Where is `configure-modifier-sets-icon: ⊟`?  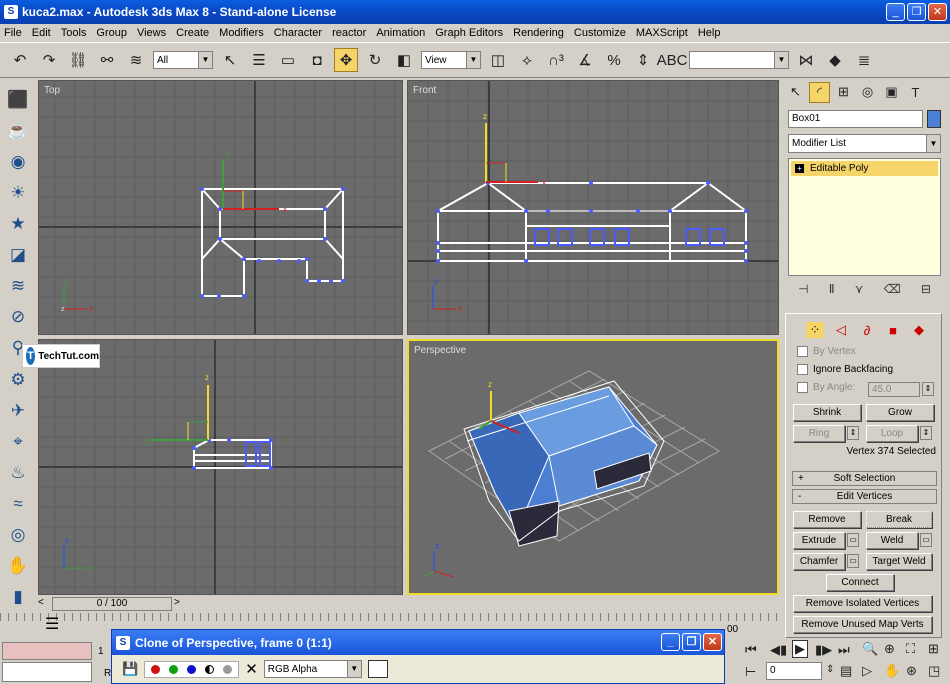
configure-modifier-sets-icon: ⊟ is located at coordinates (926, 292).